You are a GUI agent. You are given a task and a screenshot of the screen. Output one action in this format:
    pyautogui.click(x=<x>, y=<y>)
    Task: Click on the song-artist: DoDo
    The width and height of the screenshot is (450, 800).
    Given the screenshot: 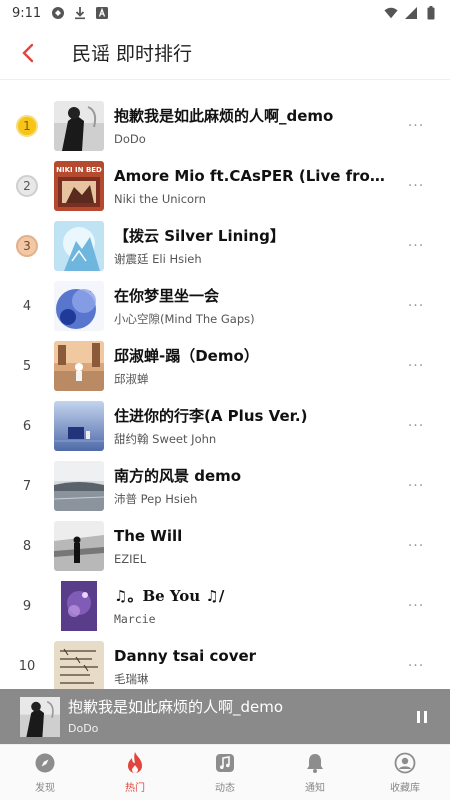 What is the action you would take?
    pyautogui.click(x=130, y=138)
    